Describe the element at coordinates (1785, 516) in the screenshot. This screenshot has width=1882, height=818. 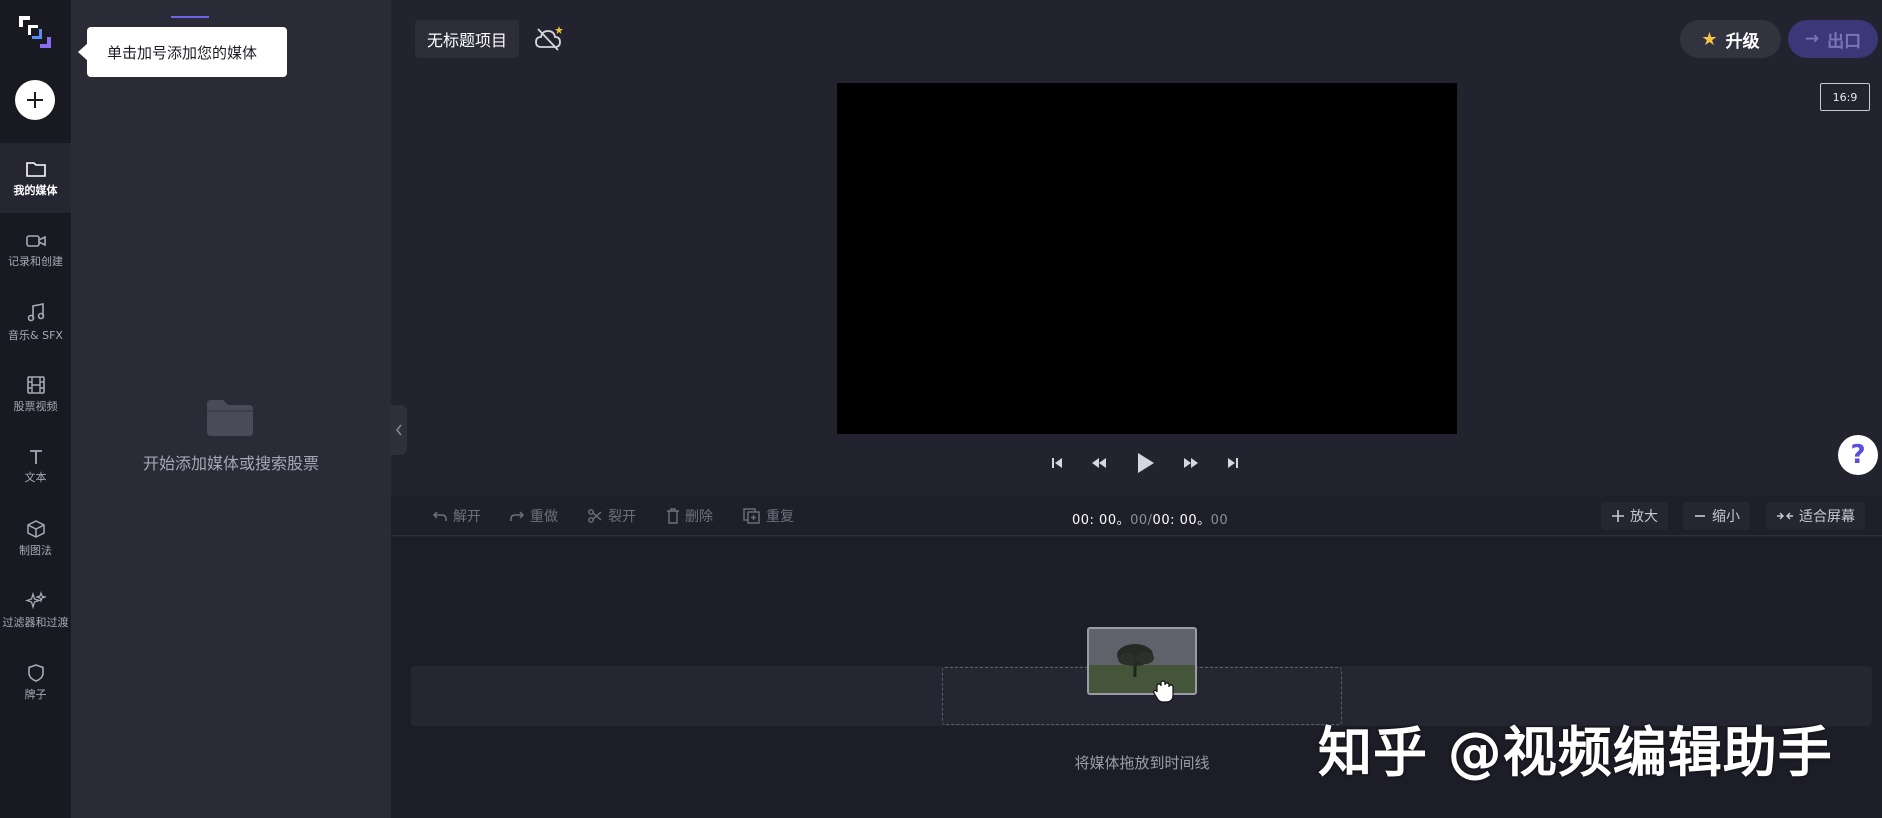
I see `fit-arrows-icon` at that location.